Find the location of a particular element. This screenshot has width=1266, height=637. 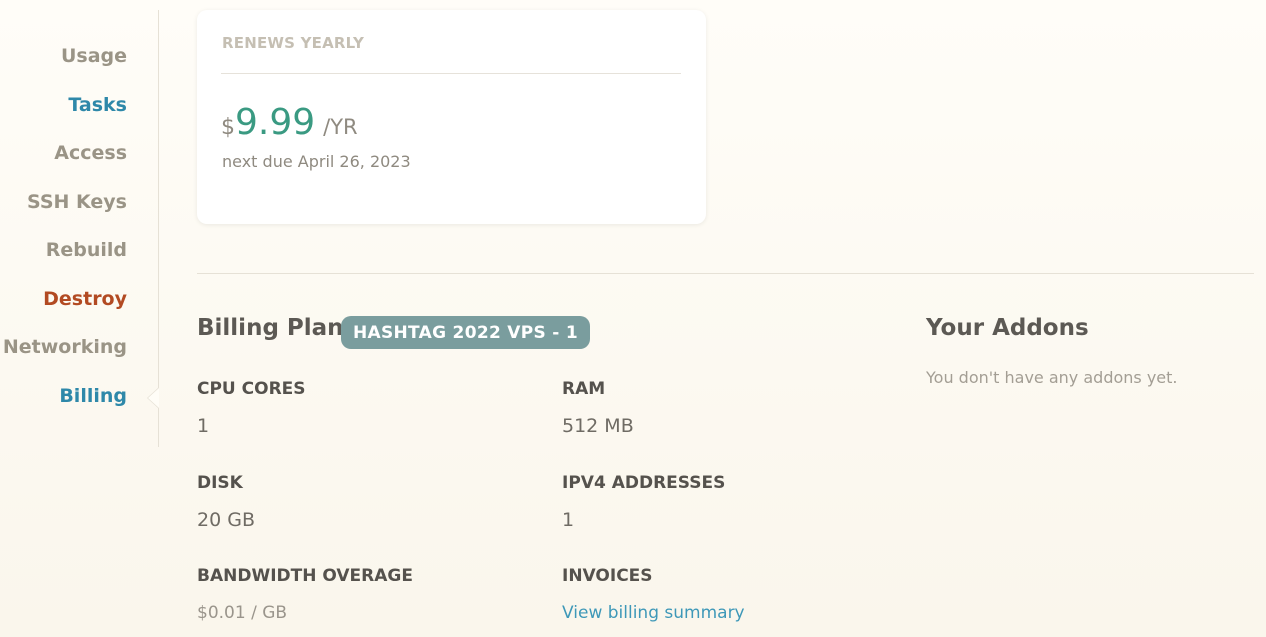

addons-empty-message: You don't have any addons yet. is located at coordinates (1052, 377).